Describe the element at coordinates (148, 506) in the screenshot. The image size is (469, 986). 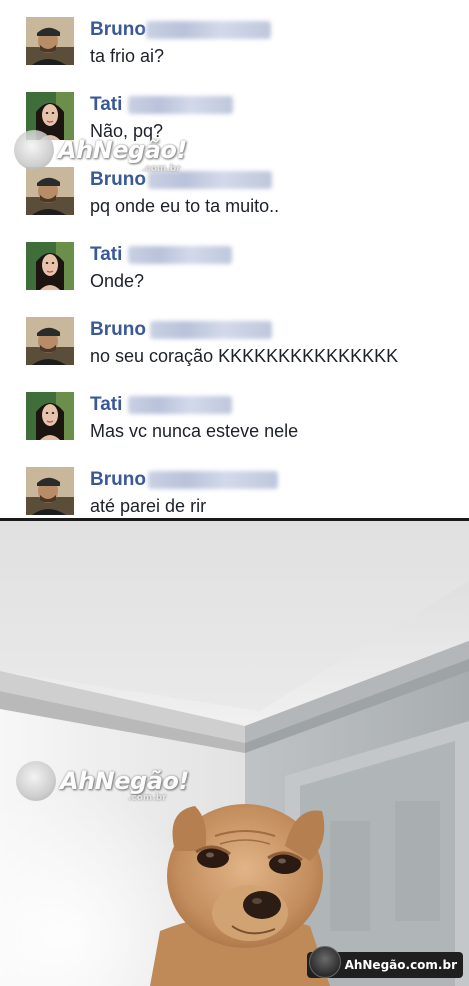
I see `message-text: até parei de rir` at that location.